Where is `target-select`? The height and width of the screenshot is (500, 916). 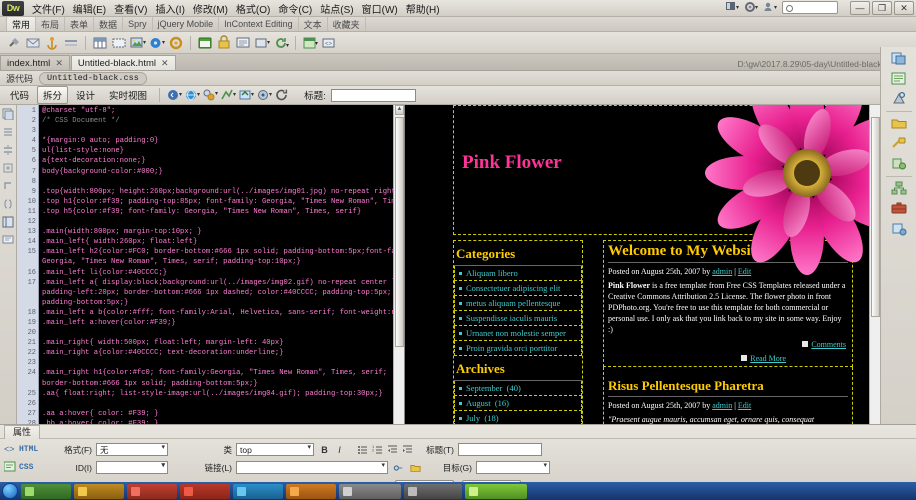 target-select is located at coordinates (513, 467).